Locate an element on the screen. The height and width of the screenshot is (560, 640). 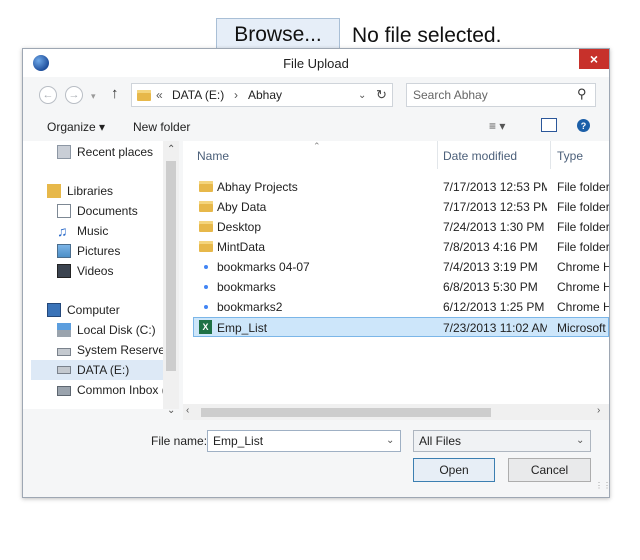
file-name-dropdown-icon: ⌄ is located at coordinates (390, 440).